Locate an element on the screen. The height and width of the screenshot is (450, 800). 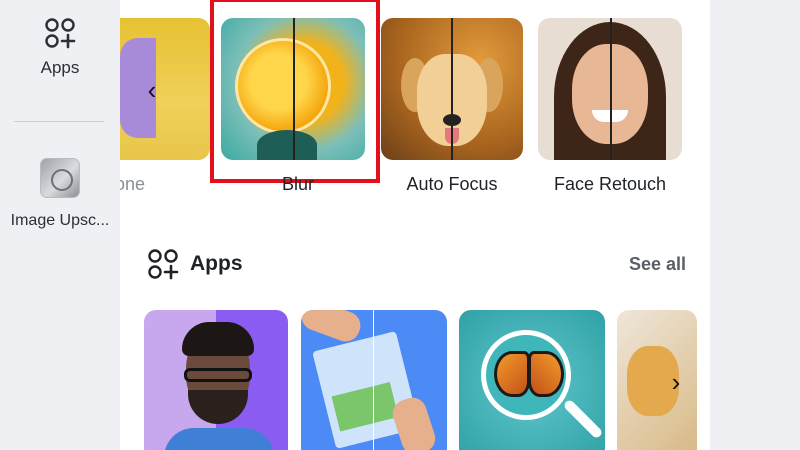
see-all-link: See all is located at coordinates (650, 264).